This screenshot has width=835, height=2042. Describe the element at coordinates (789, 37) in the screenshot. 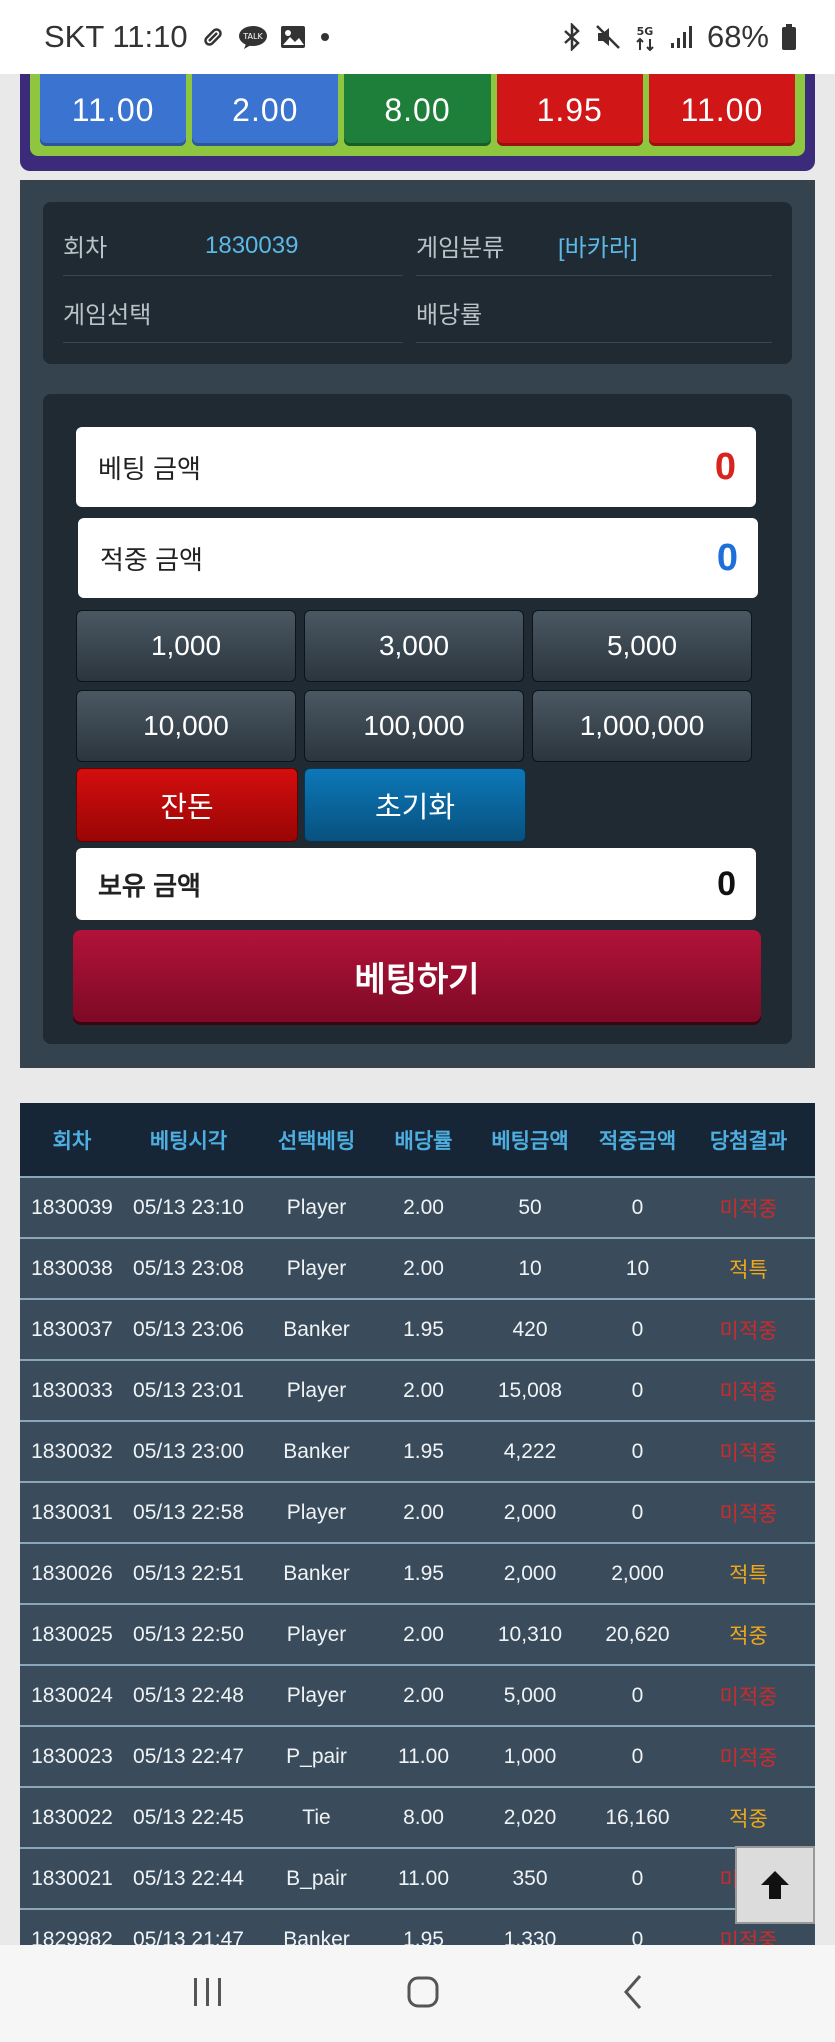

I see `battery-icon` at that location.